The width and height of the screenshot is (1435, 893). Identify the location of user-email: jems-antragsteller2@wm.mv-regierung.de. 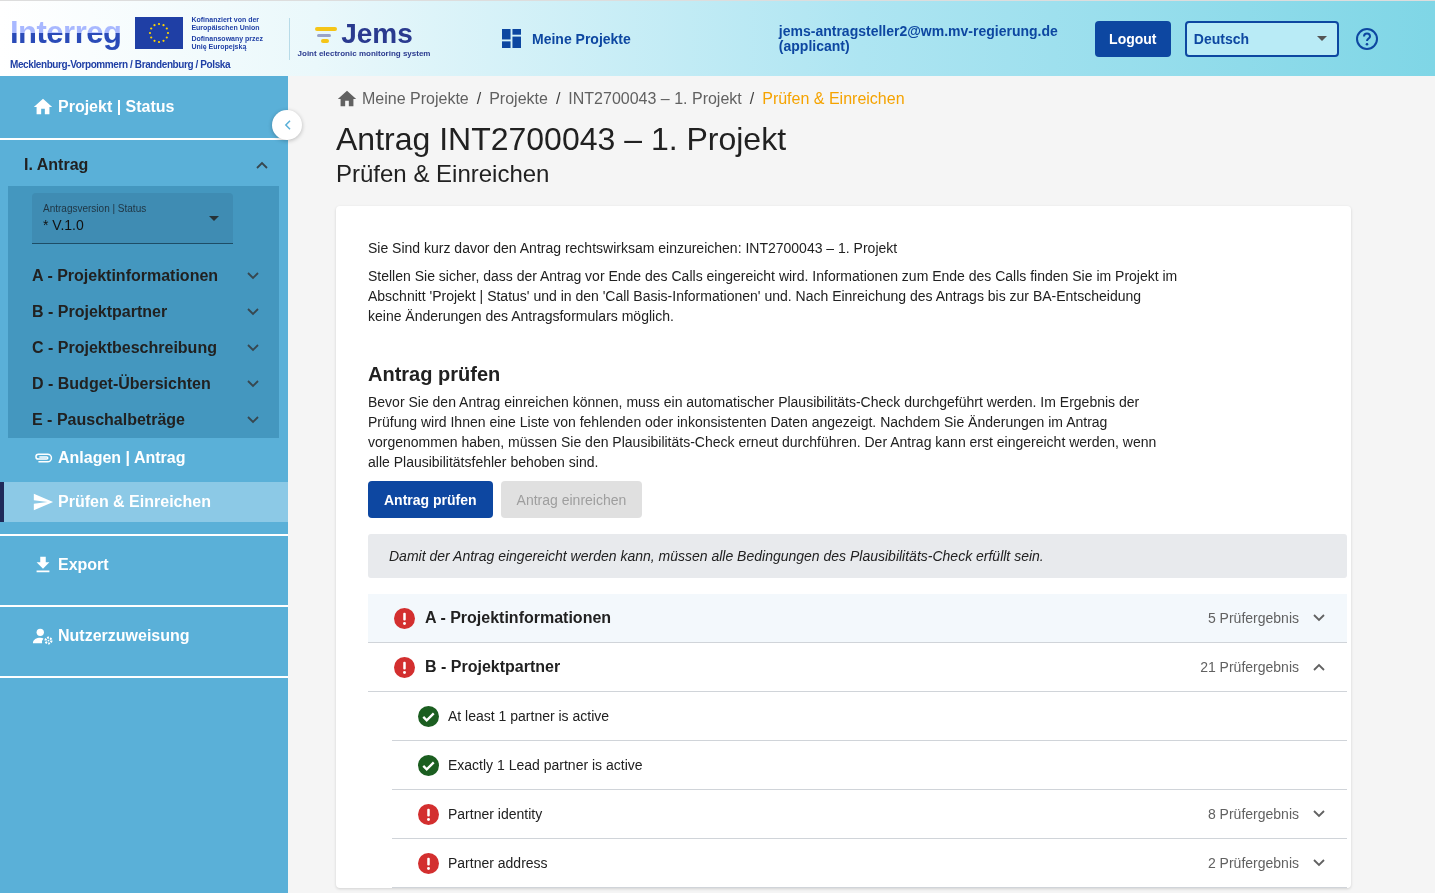
(918, 31).